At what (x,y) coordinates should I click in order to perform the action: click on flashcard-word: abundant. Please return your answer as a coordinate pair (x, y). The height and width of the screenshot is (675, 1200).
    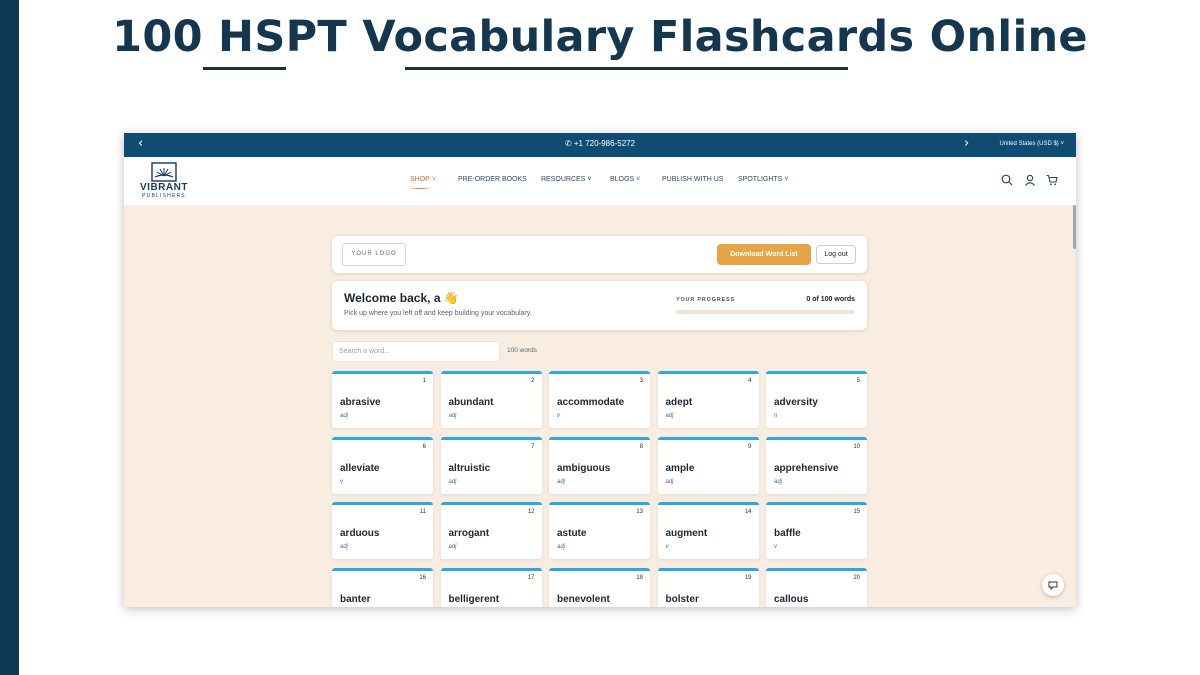
    Looking at the image, I should click on (471, 402).